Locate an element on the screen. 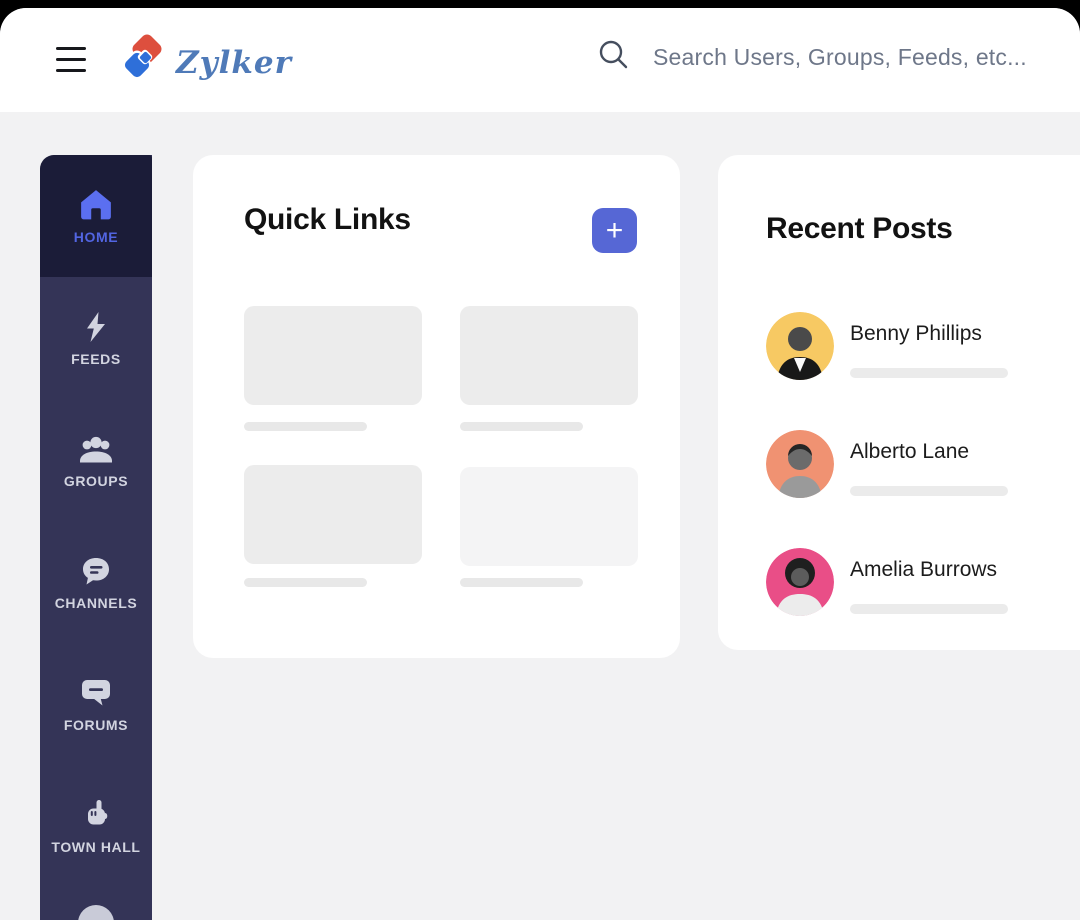 The image size is (1080, 920). post-author-name: Benny Phillips is located at coordinates (916, 333).